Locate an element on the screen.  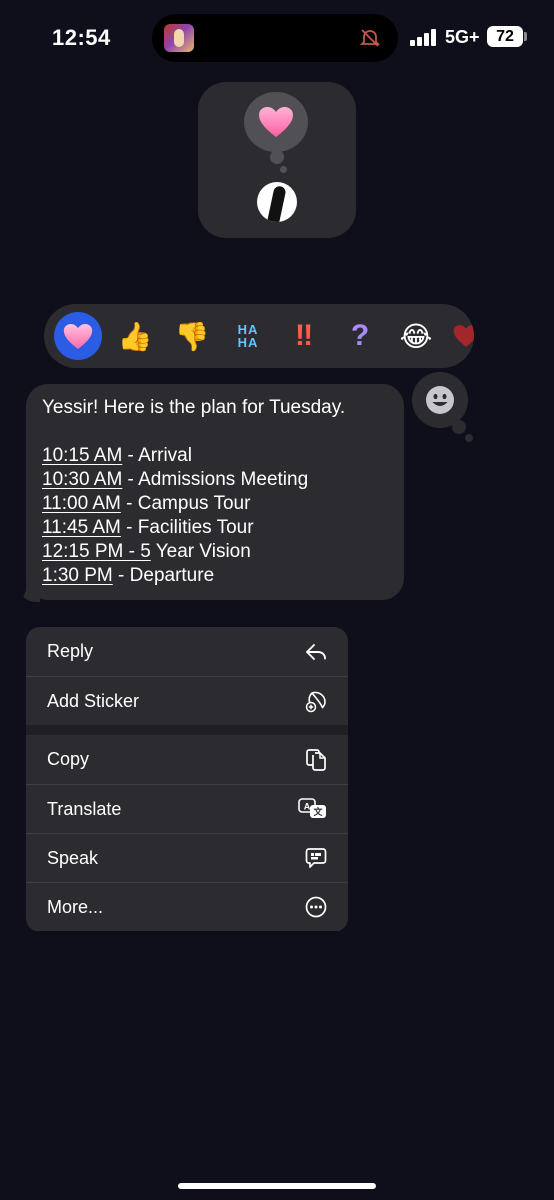
copy-icon is located at coordinates (316, 760).